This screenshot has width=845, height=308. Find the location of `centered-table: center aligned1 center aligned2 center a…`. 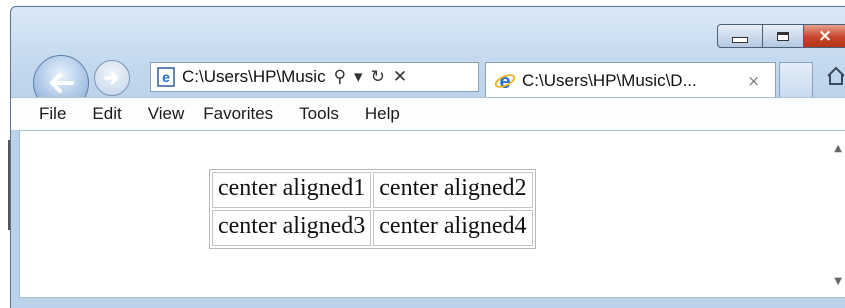

centered-table: center aligned1 center aligned2 center a… is located at coordinates (372, 209).